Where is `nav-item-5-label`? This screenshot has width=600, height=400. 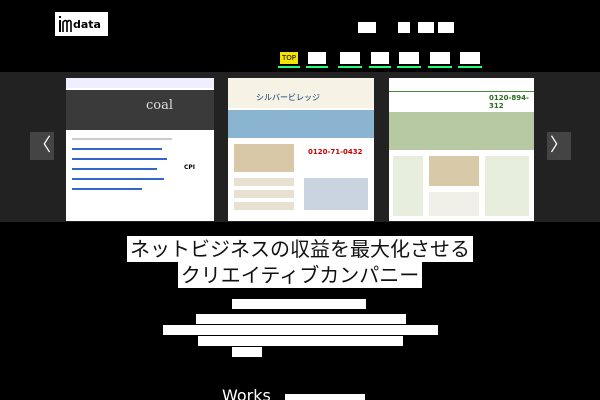
nav-item-5-label is located at coordinates (409, 58).